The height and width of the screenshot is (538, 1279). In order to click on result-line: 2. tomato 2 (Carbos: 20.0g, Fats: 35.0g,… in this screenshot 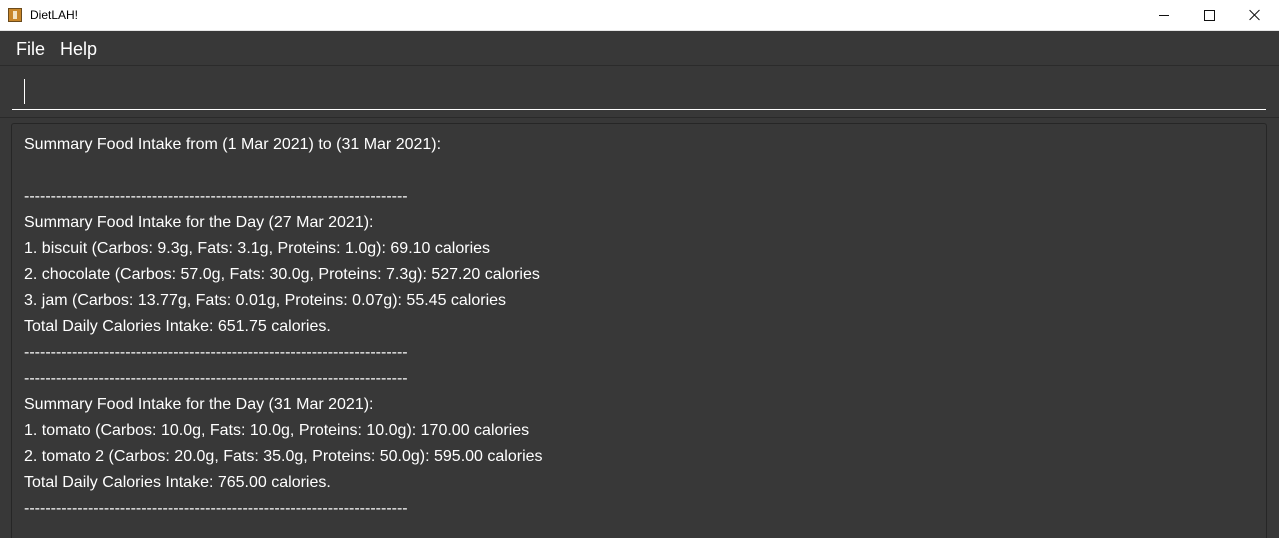, I will do `click(283, 456)`.